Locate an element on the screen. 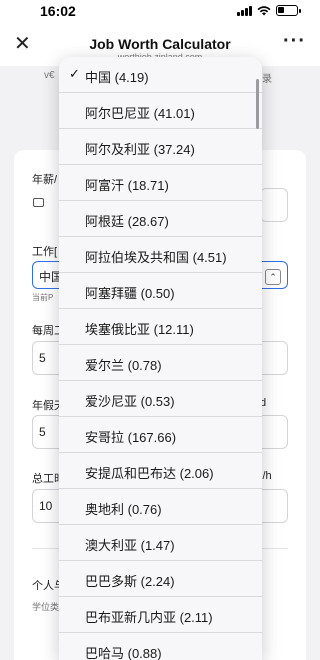  dropdown-option: 巴布亚新几内亚 (2.11) is located at coordinates (160, 615).